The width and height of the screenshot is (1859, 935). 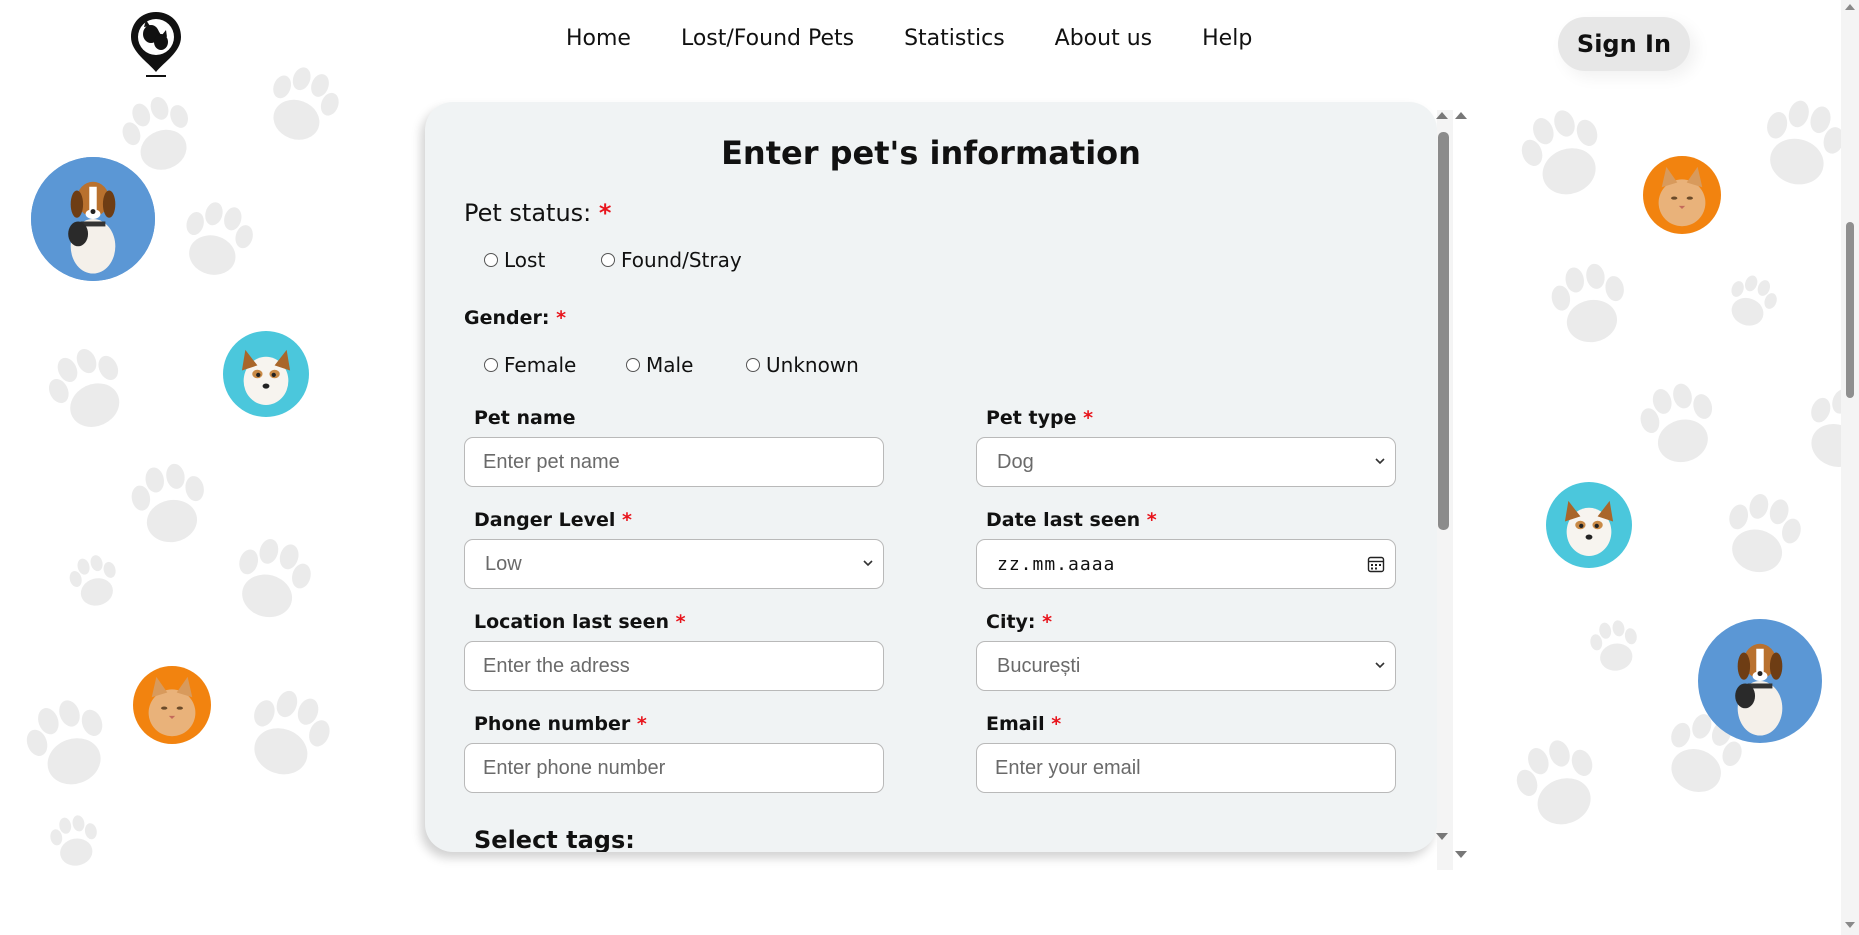 What do you see at coordinates (1031, 418) in the screenshot?
I see `pet-type-label-text: Pet type` at bounding box center [1031, 418].